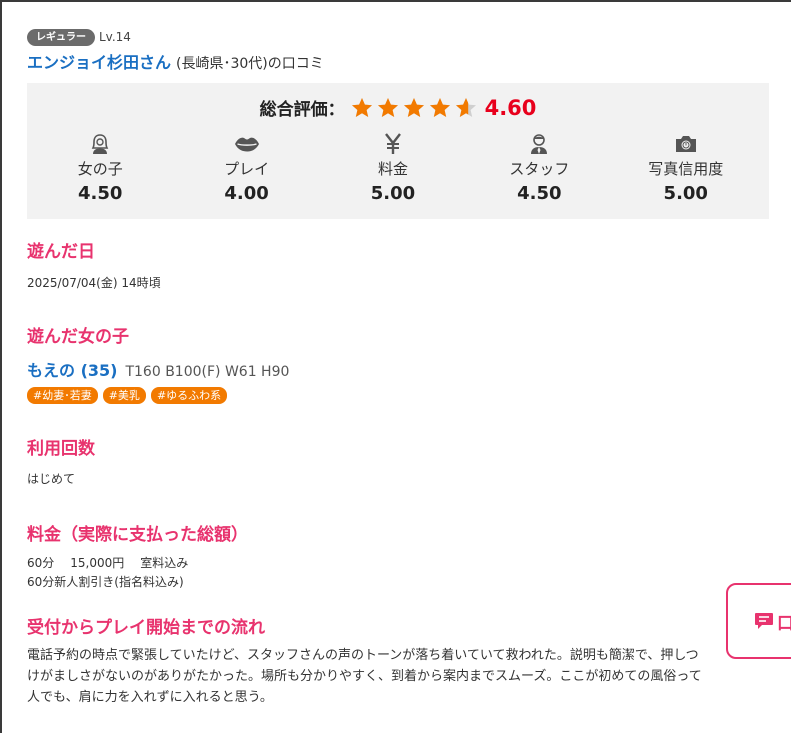  Describe the element at coordinates (398, 395) in the screenshot. I see `girl-tags: #幼妻･若妻 #美乳 #ゆるふわ系` at that location.